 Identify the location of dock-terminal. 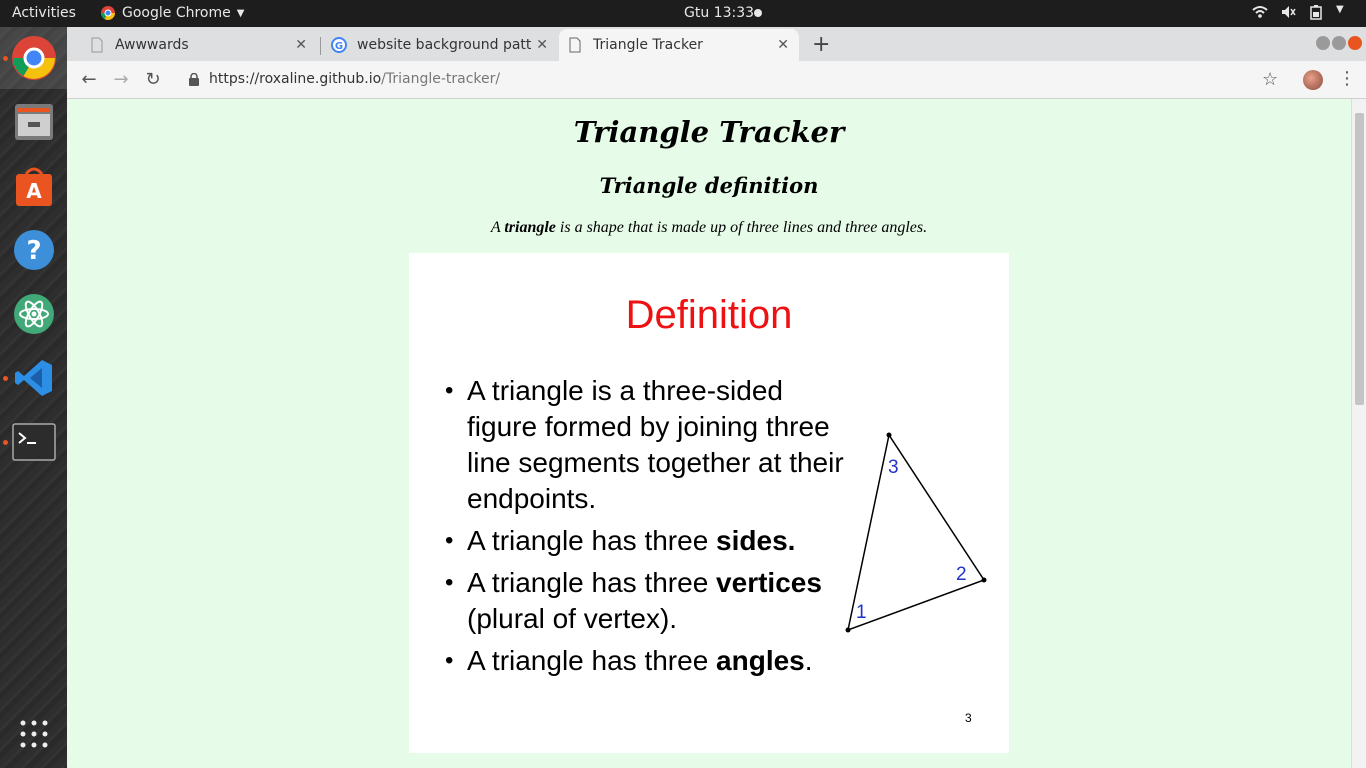
(33, 442).